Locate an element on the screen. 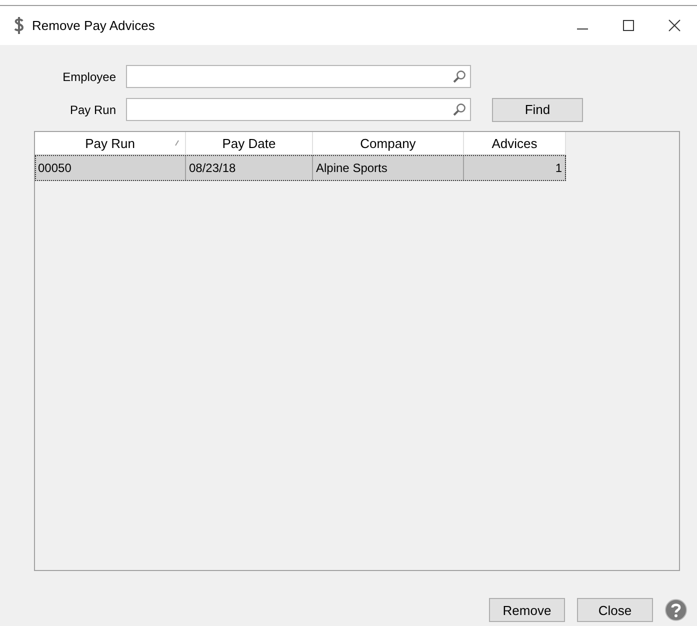  column-header: Advices is located at coordinates (515, 143).